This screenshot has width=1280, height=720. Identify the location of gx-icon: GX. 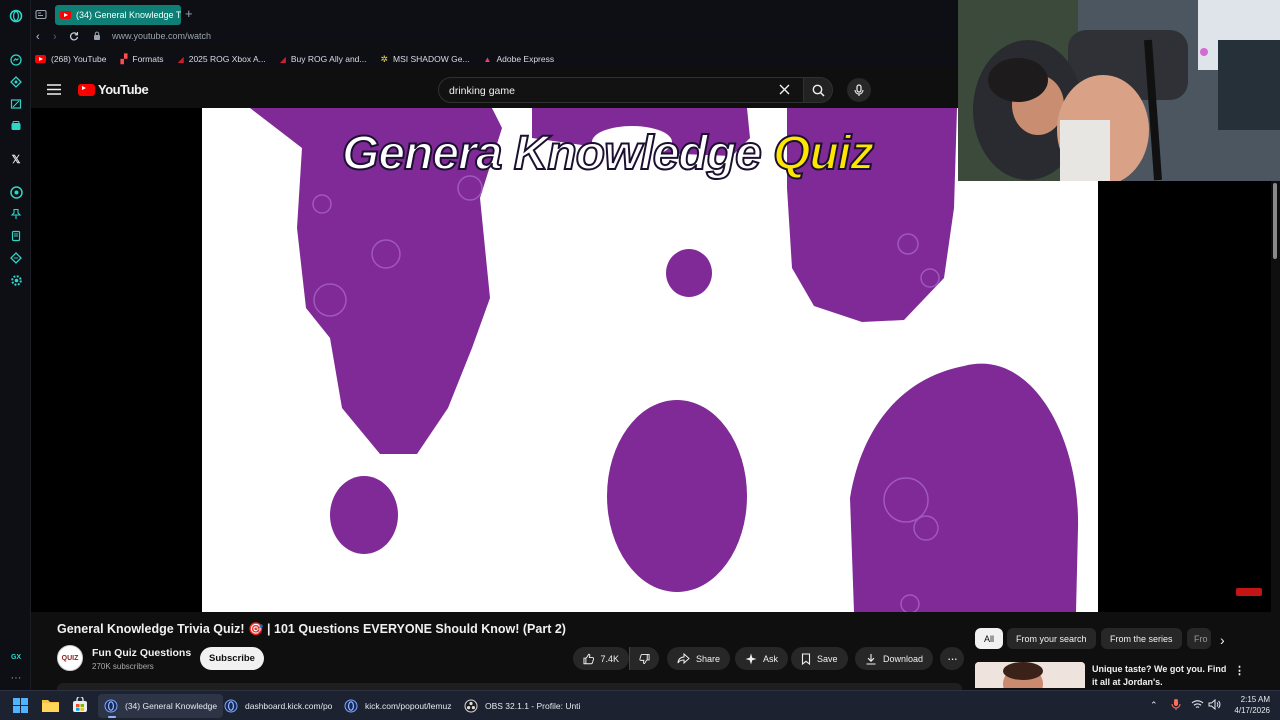
(16, 657).